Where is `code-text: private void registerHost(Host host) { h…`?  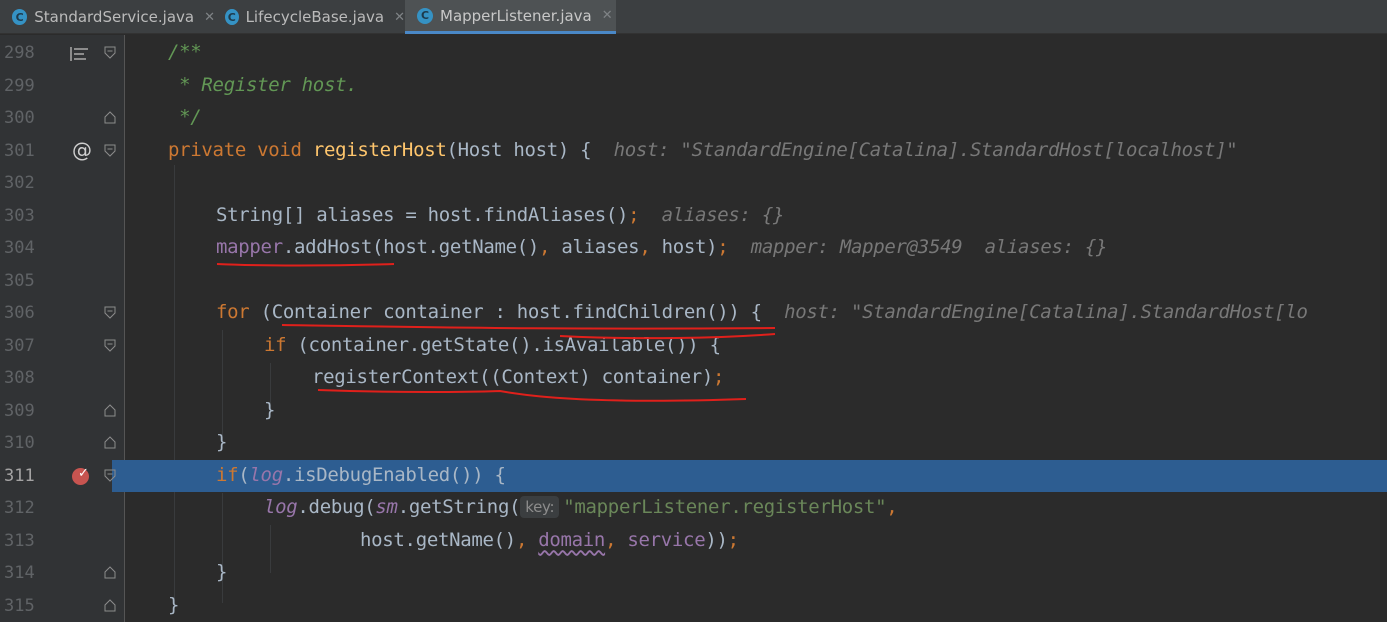
code-text: private void registerHost(Host host) { h… is located at coordinates (703, 149).